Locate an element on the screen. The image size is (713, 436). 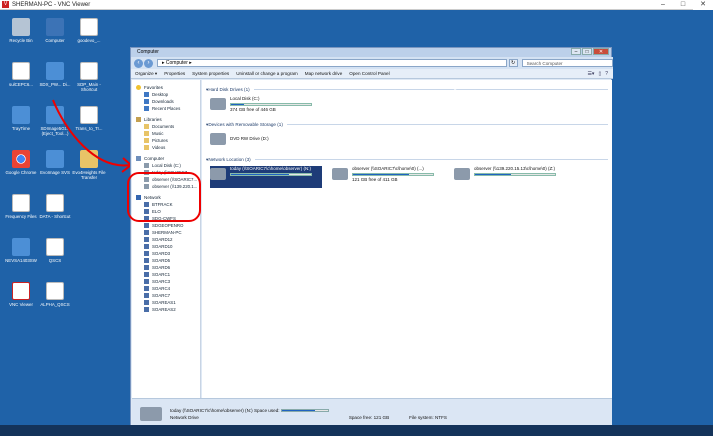
desktop-icon: DATA - Shortcut is located at coordinates (55, 206).